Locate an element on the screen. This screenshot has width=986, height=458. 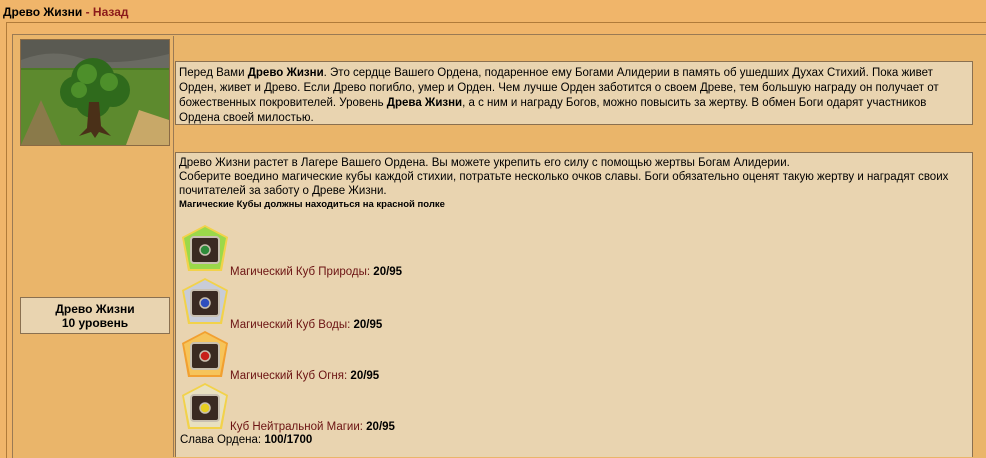
title-text: Древо Жизни is located at coordinates (43, 12).